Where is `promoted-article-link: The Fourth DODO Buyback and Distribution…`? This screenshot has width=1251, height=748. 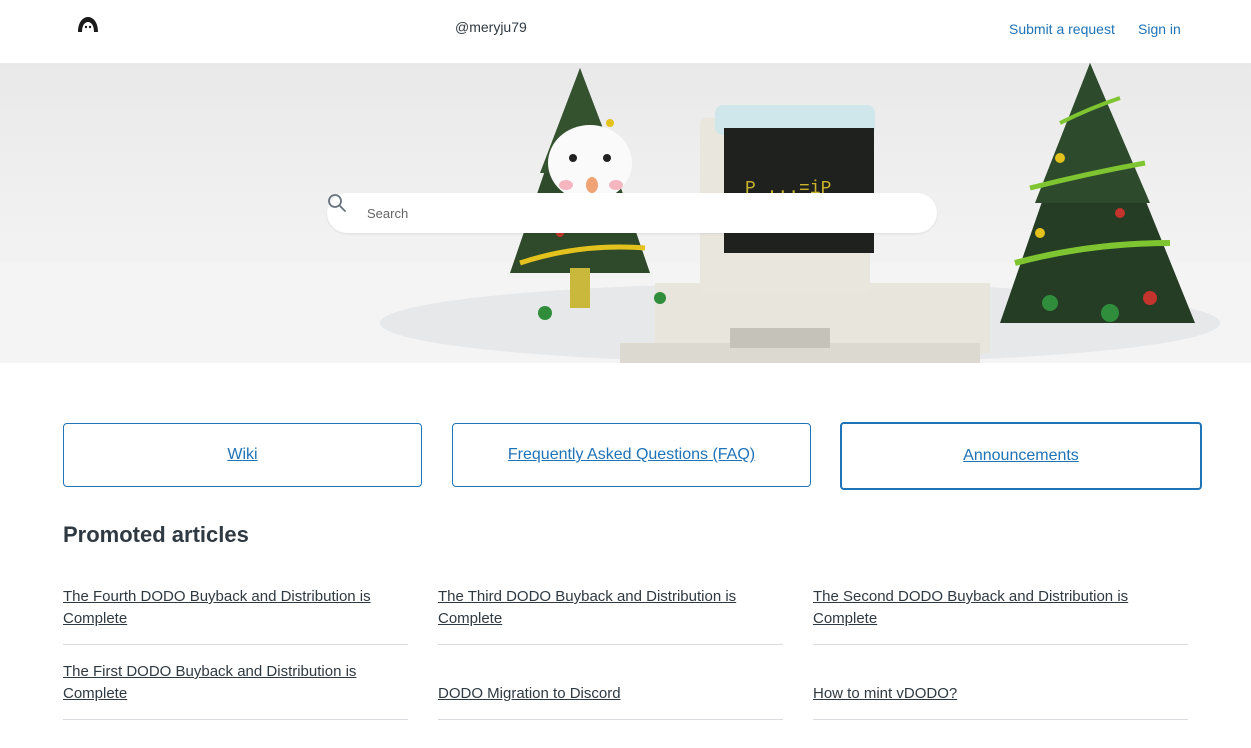
promoted-article-link: The Fourth DODO Buyback and Distribution… is located at coordinates (235, 607).